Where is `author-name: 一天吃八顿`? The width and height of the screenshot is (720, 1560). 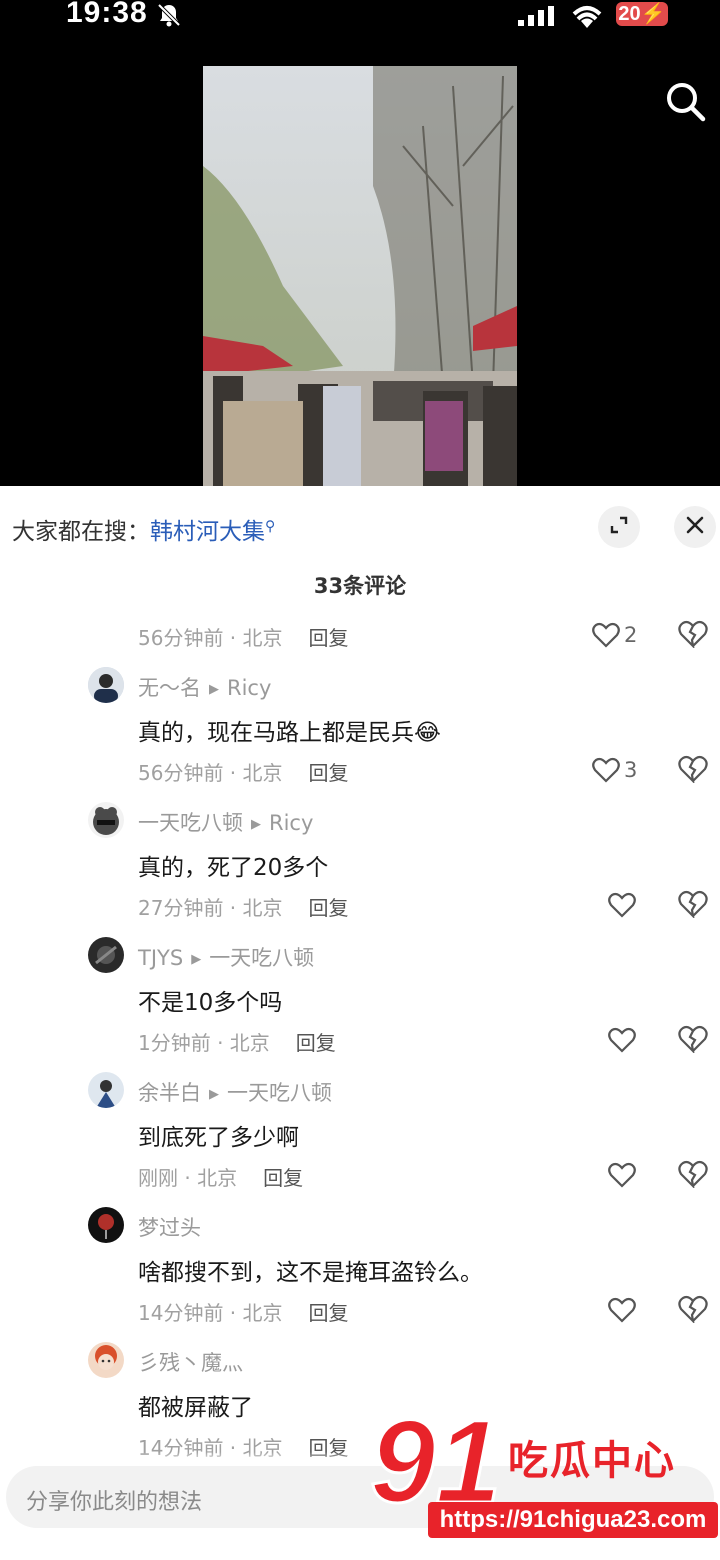 author-name: 一天吃八顿 is located at coordinates (190, 823).